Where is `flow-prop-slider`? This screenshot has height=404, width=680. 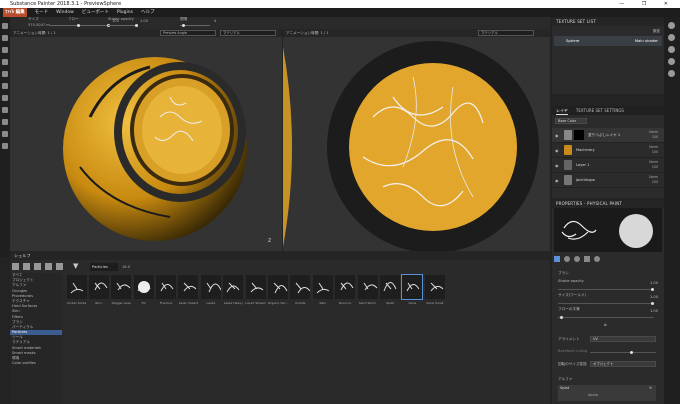
flow-prop-slider is located at coordinates (606, 317).